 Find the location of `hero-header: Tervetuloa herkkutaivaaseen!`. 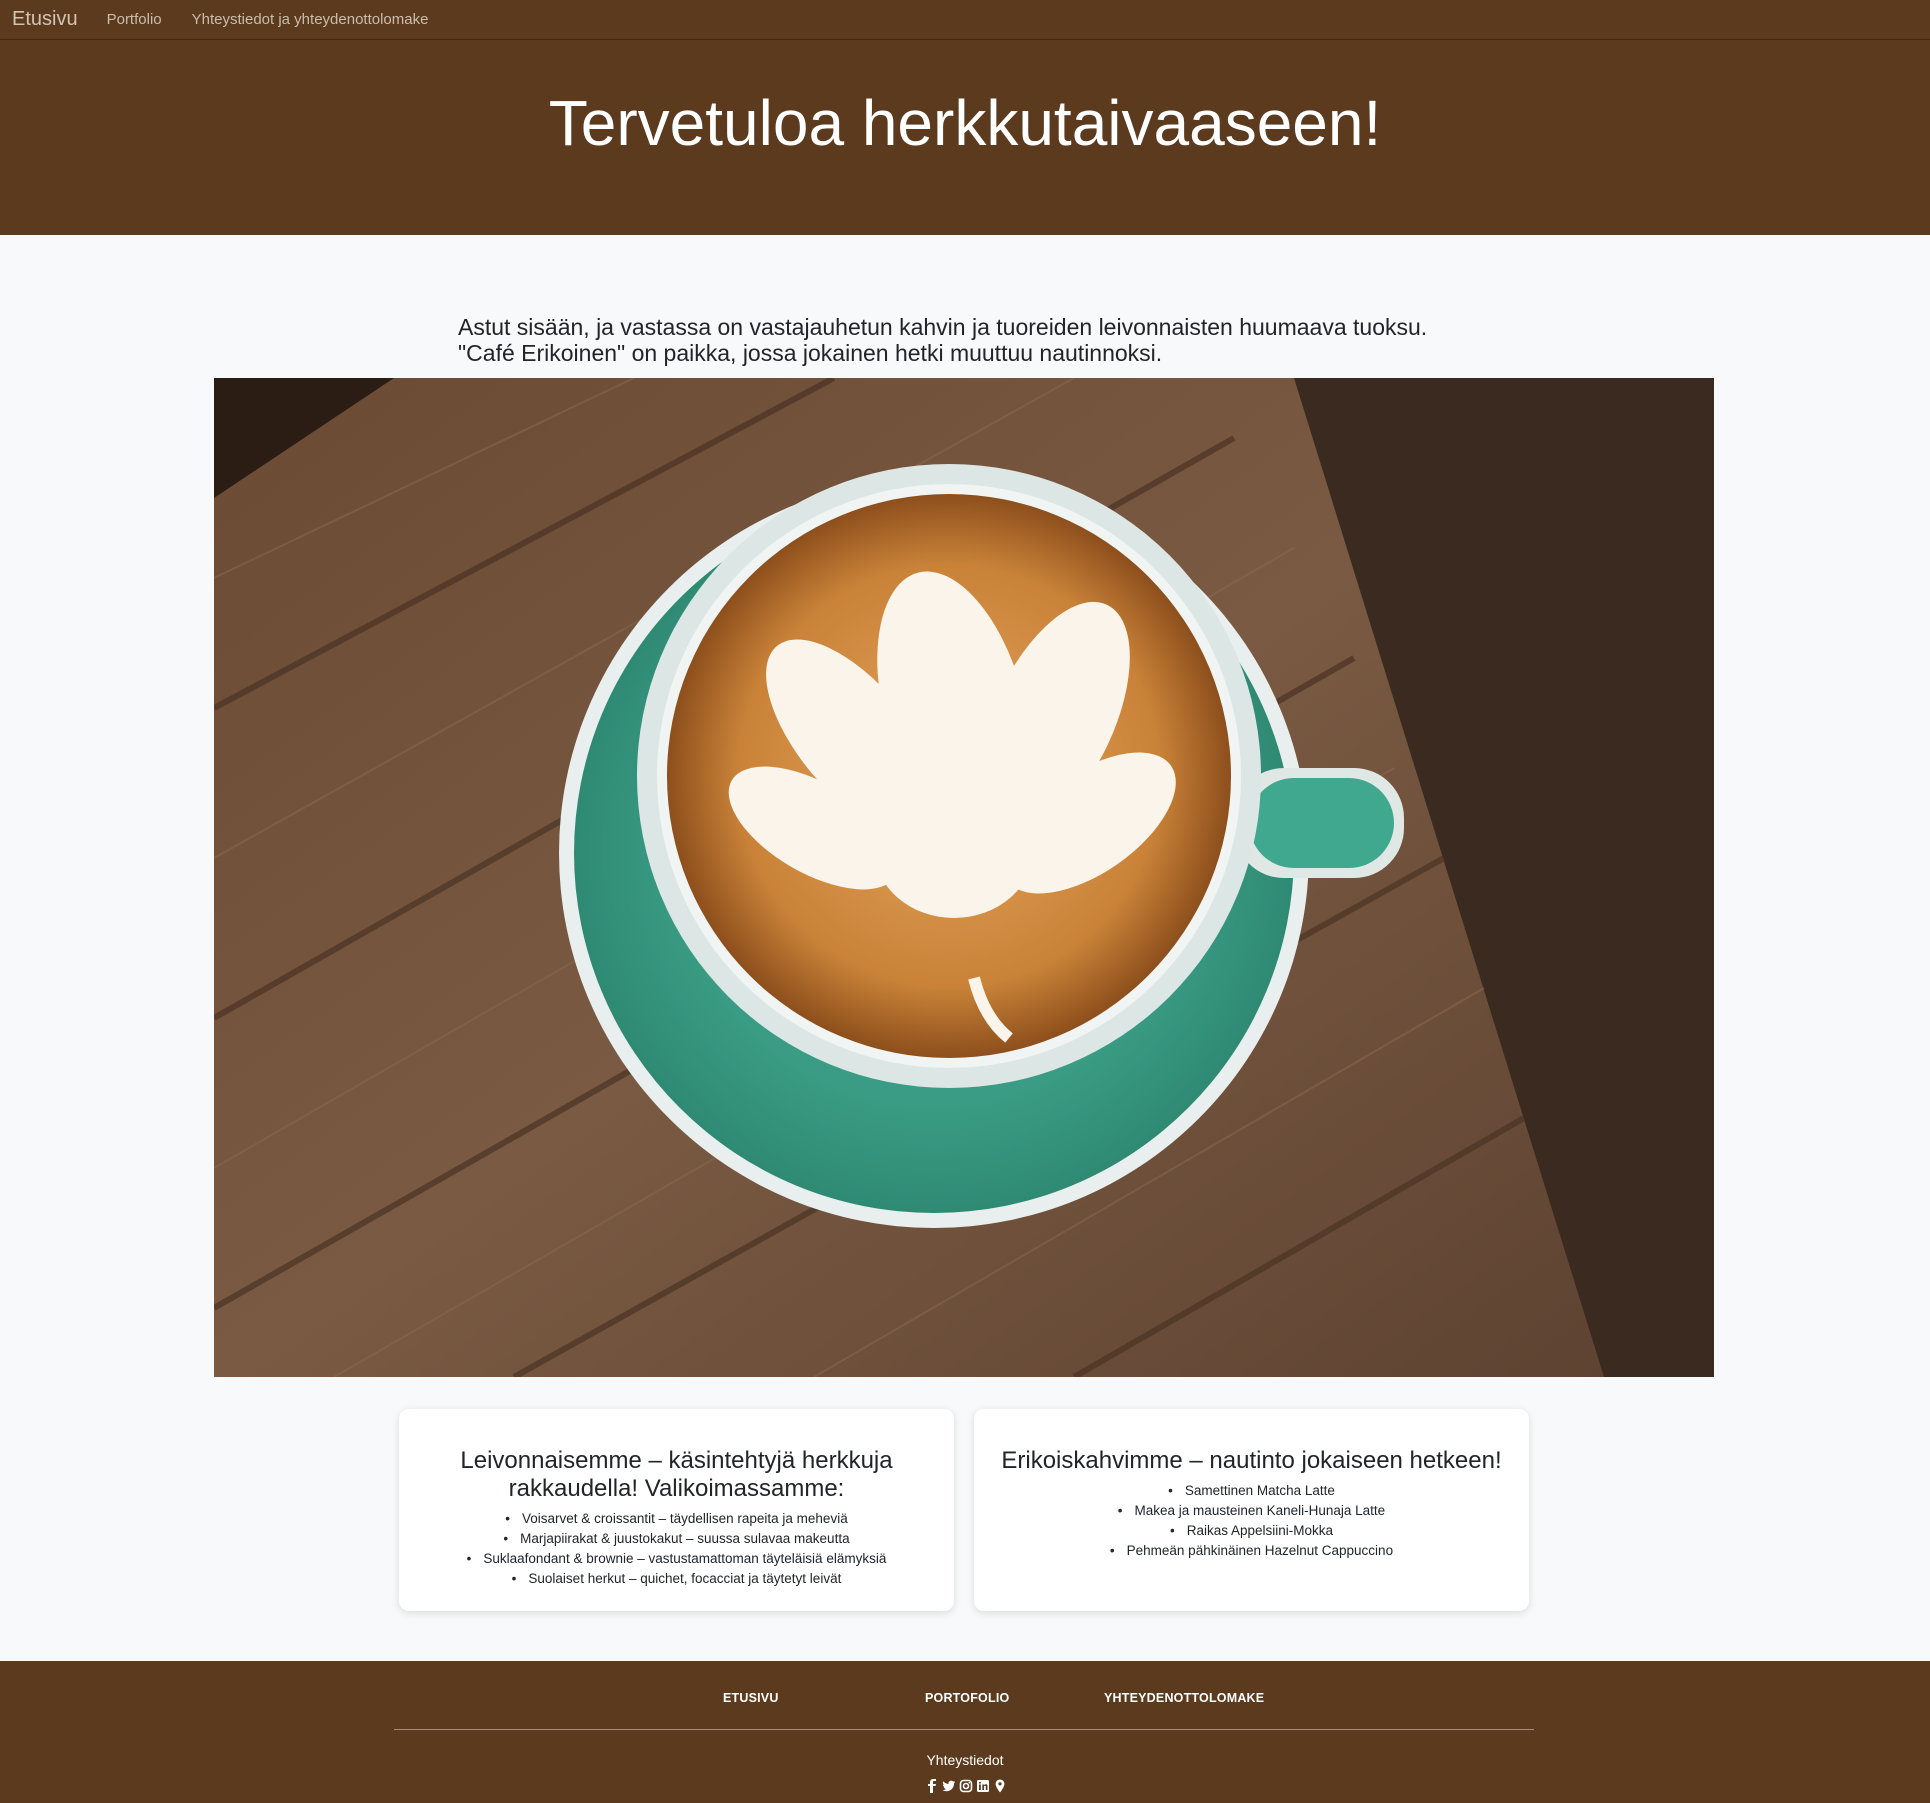

hero-header: Tervetuloa herkkutaivaaseen! is located at coordinates (965, 137).